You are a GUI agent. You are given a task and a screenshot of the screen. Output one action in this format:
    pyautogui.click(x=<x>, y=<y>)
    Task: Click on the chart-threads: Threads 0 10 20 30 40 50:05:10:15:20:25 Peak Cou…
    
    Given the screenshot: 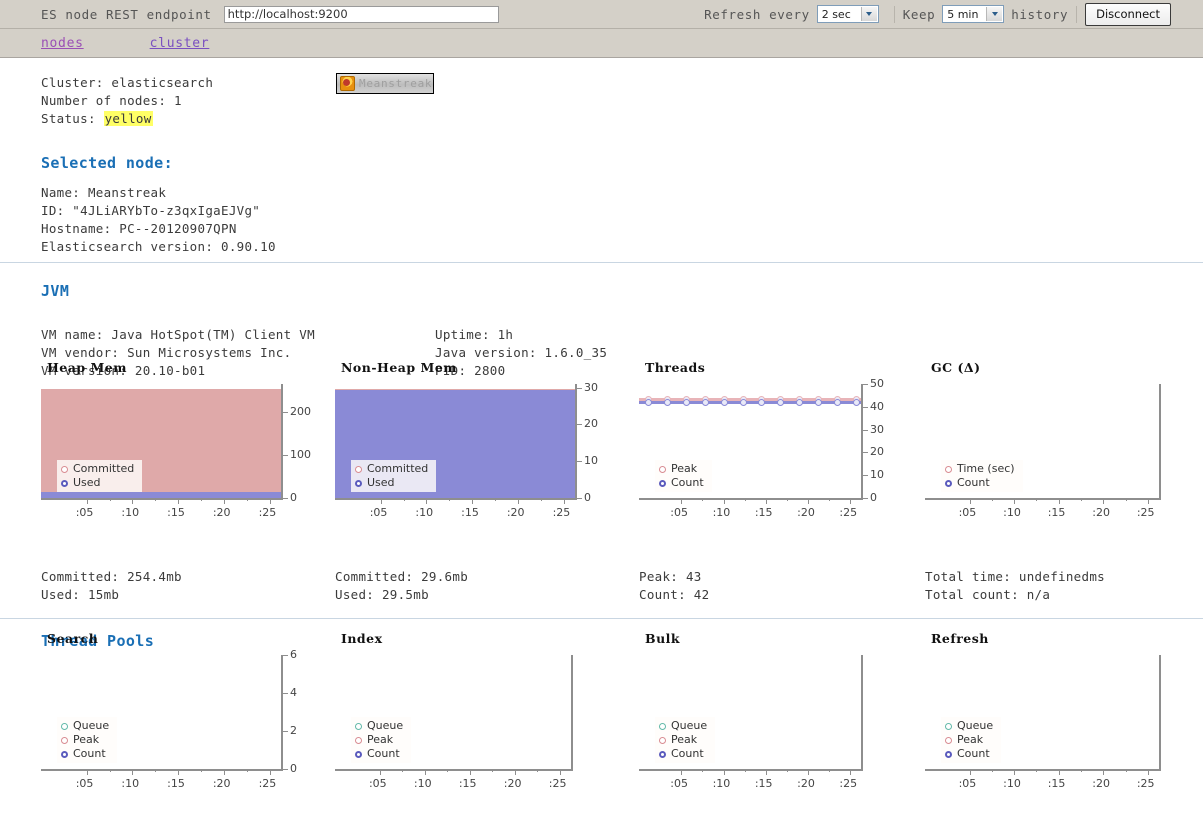 What is the action you would take?
    pyautogui.click(x=761, y=444)
    